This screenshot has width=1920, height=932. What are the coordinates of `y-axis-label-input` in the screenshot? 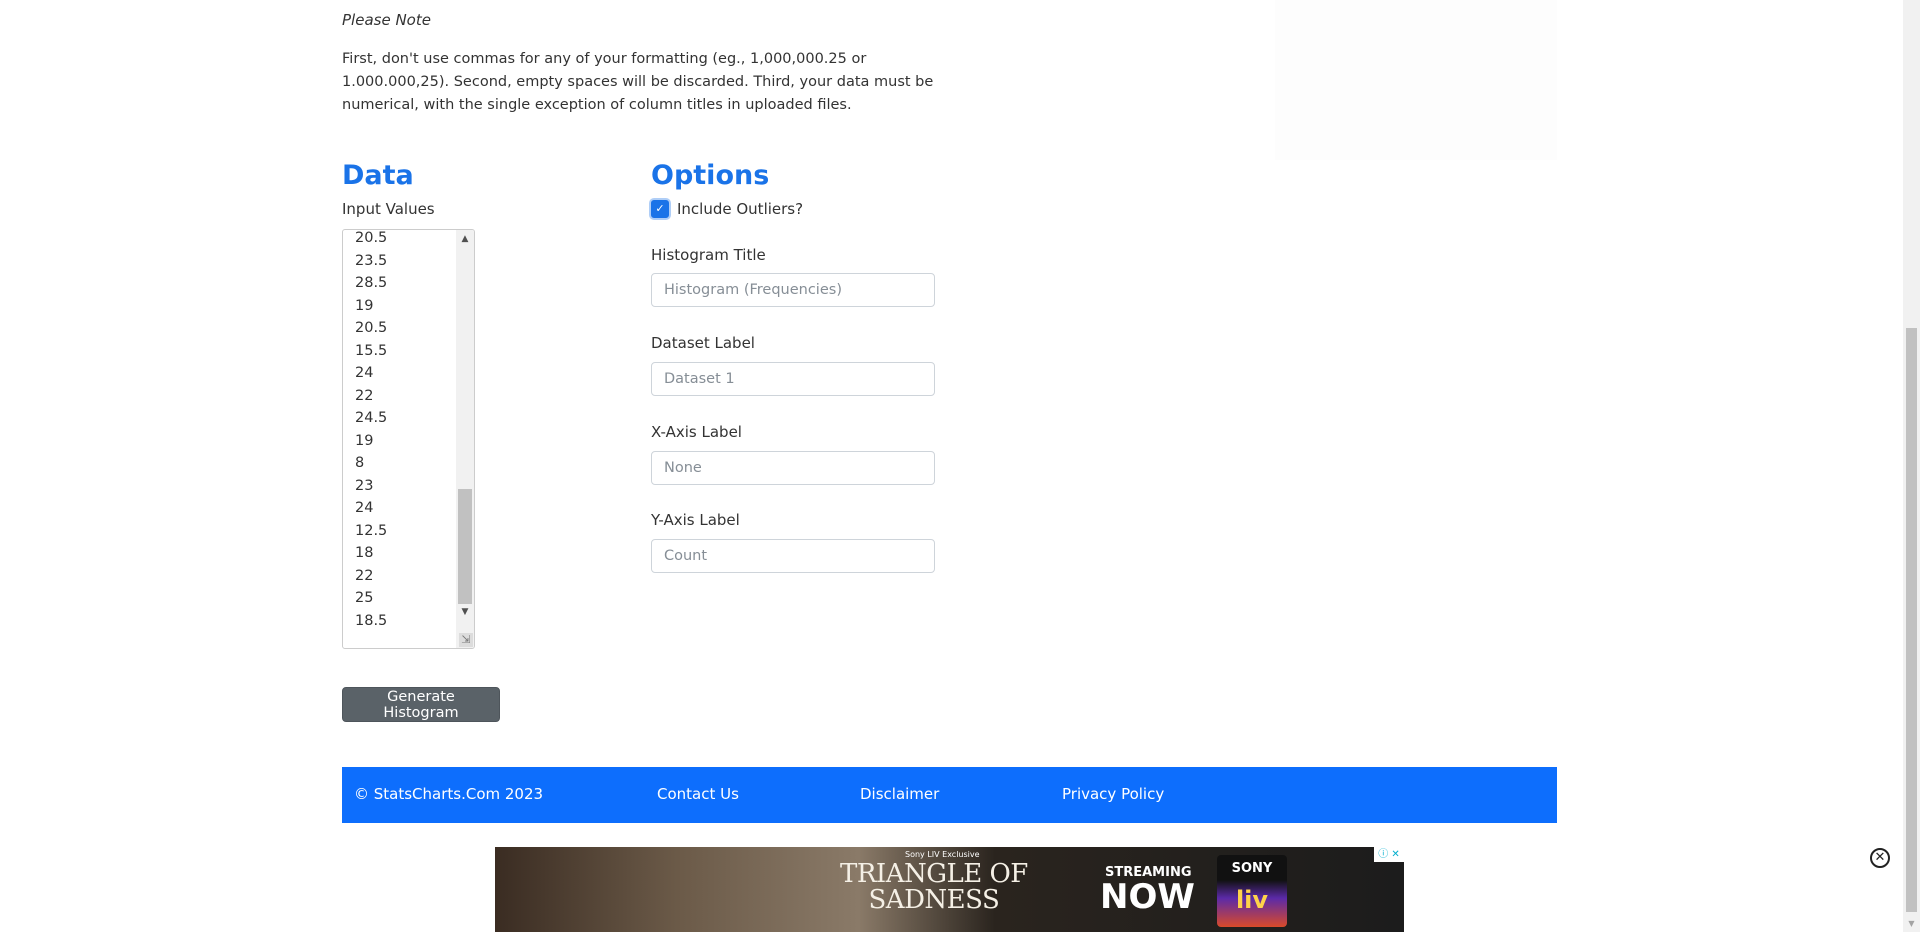 It's located at (793, 556).